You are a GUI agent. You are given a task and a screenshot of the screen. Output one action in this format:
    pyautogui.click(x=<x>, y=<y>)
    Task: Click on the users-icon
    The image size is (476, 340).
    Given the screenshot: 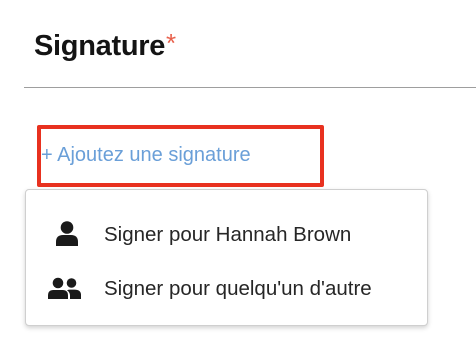 What is the action you would take?
    pyautogui.click(x=63, y=288)
    